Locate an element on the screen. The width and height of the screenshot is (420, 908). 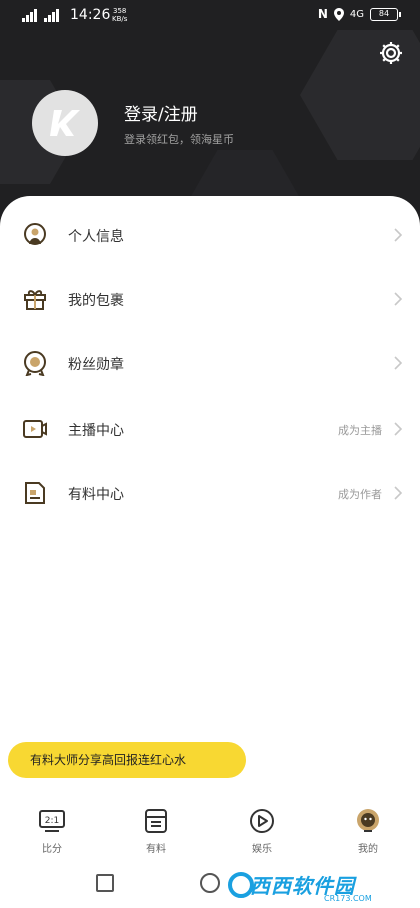
score-board-icon: 2:1 is located at coordinates (52, 821).